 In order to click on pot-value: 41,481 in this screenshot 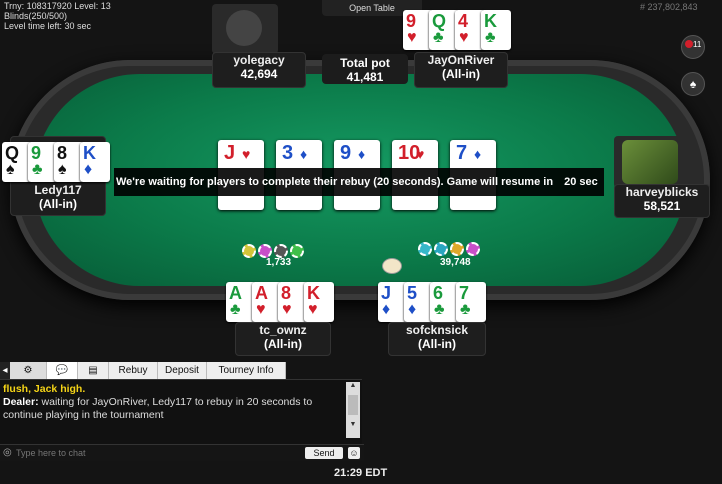, I will do `click(365, 77)`.